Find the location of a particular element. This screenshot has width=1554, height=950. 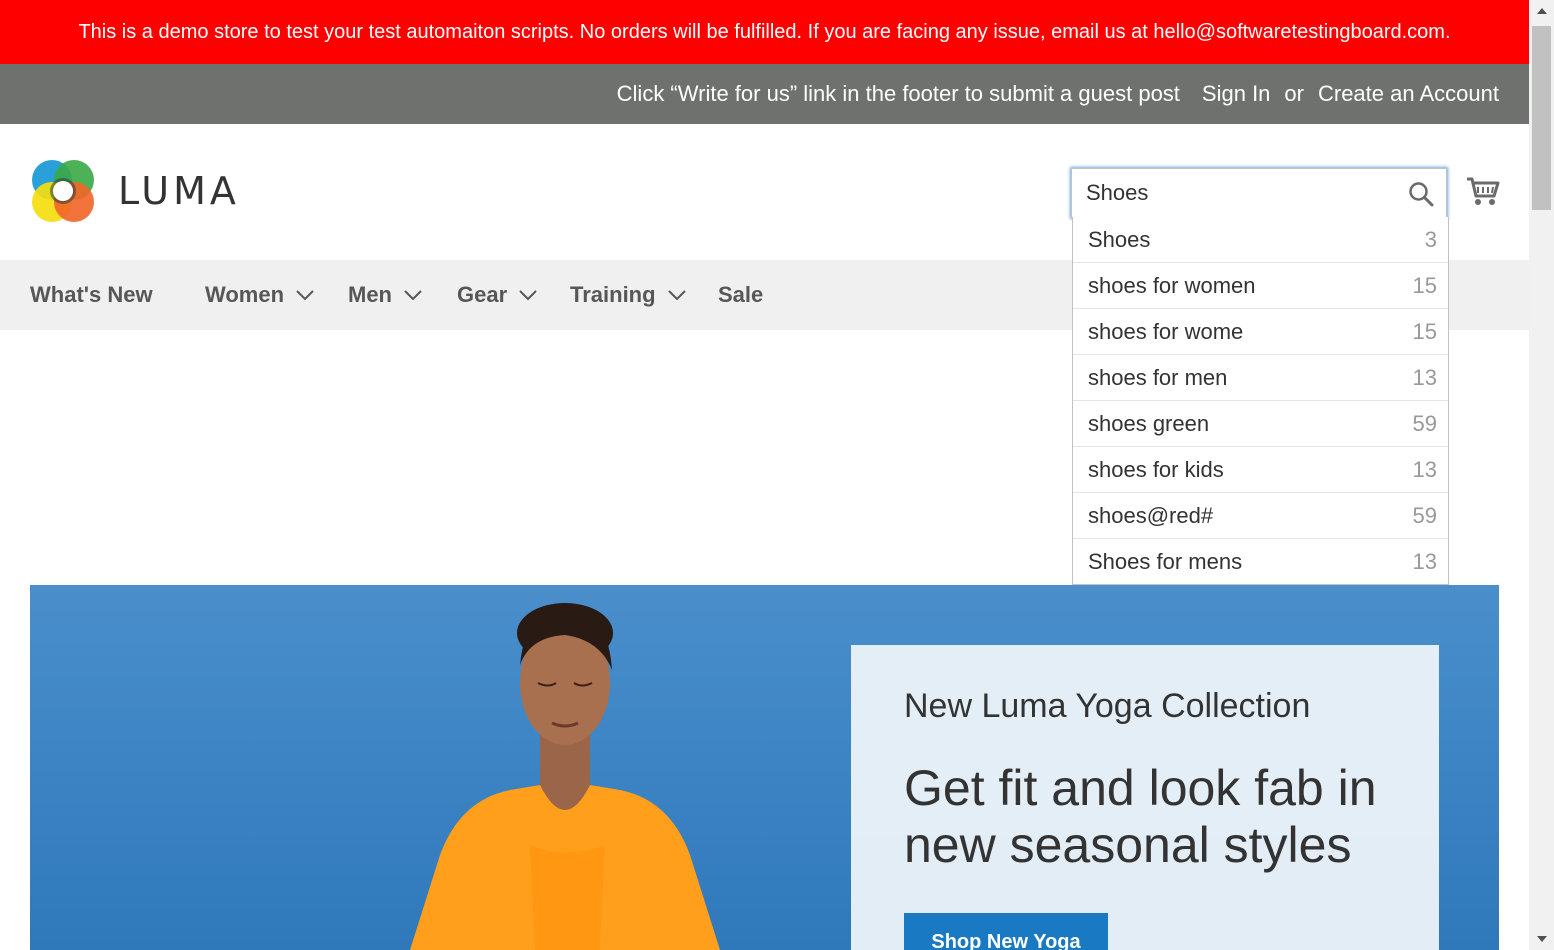

autocomplete-item: shoes for men 13 is located at coordinates (1260, 377).